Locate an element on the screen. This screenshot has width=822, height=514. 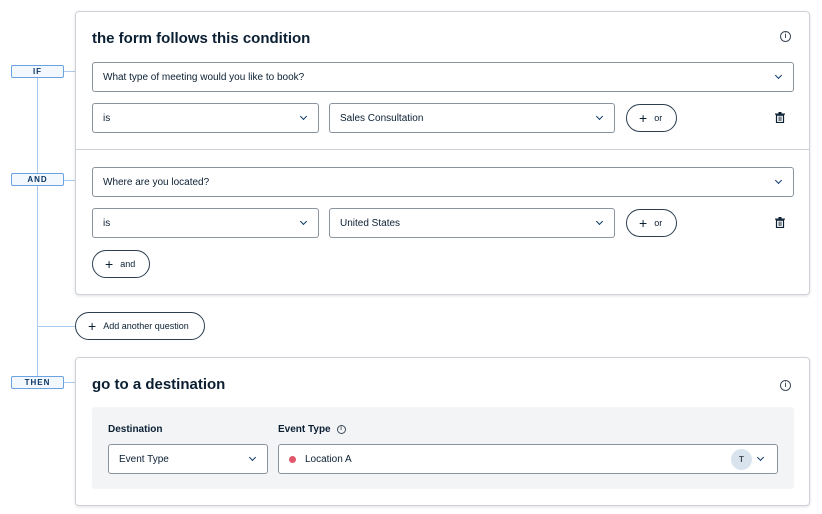
add-another-question-label: Add another question is located at coordinates (146, 326).